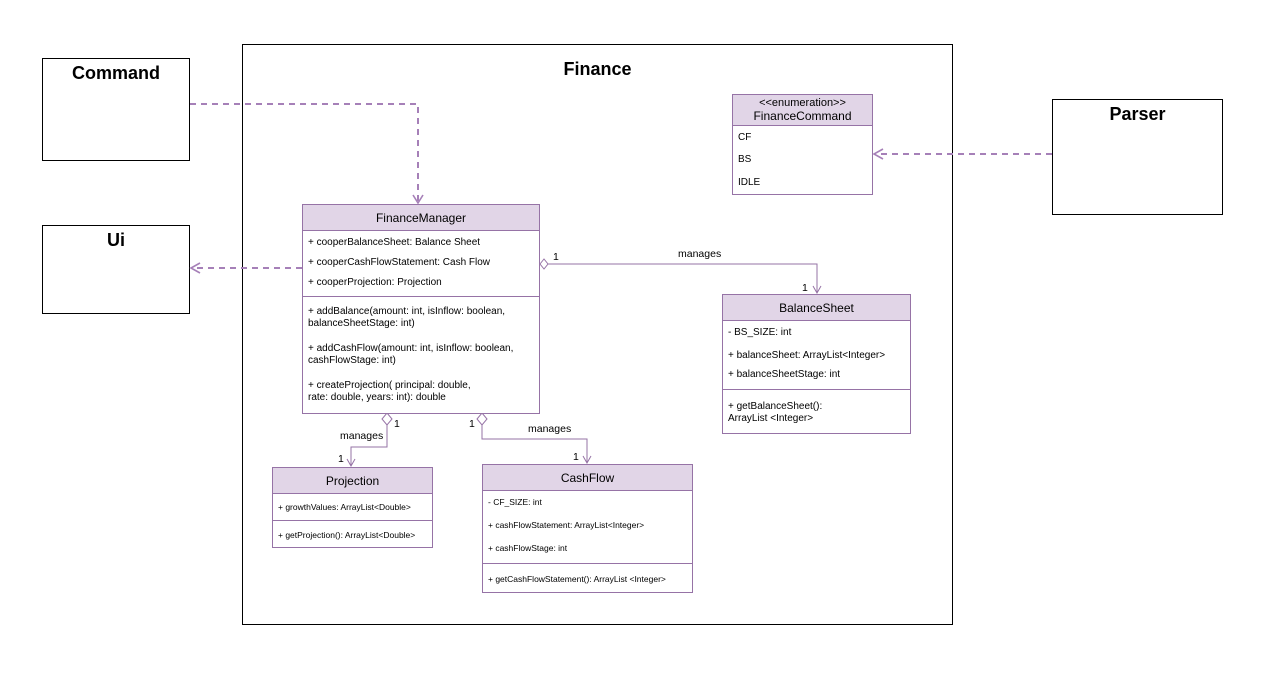 The height and width of the screenshot is (675, 1264). I want to click on class-header: CashFlow, so click(587, 478).